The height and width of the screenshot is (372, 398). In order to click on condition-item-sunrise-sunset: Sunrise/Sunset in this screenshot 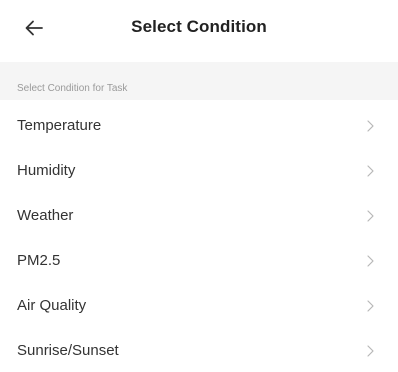, I will do `click(199, 347)`.